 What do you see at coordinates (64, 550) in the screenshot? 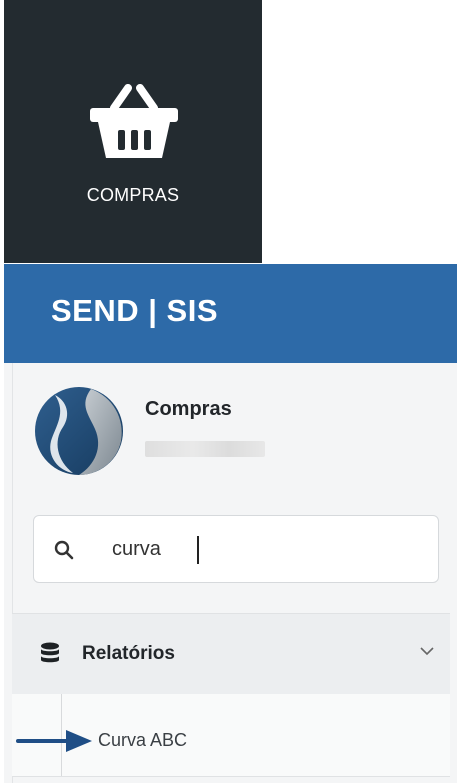
I see `search-icon` at bounding box center [64, 550].